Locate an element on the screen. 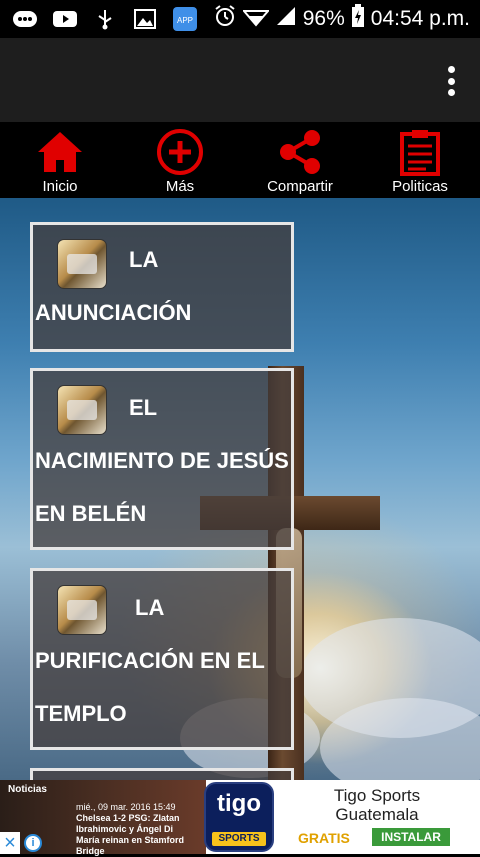 The image size is (480, 857). card-title-first: EL is located at coordinates (143, 407).